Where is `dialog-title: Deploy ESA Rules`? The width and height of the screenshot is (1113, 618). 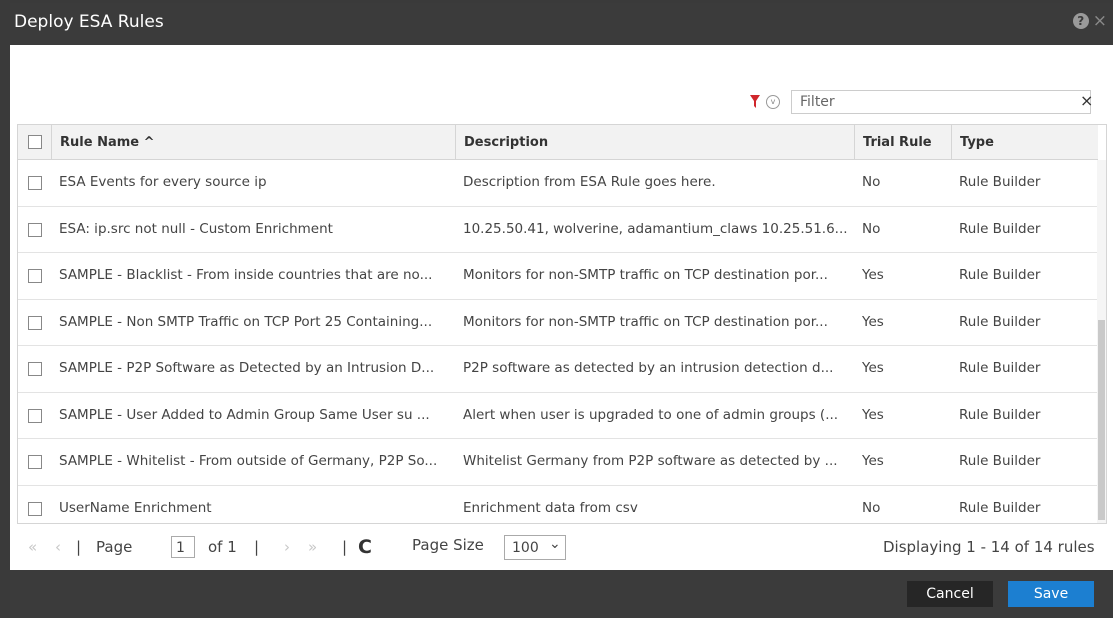
dialog-title: Deploy ESA Rules is located at coordinates (89, 22).